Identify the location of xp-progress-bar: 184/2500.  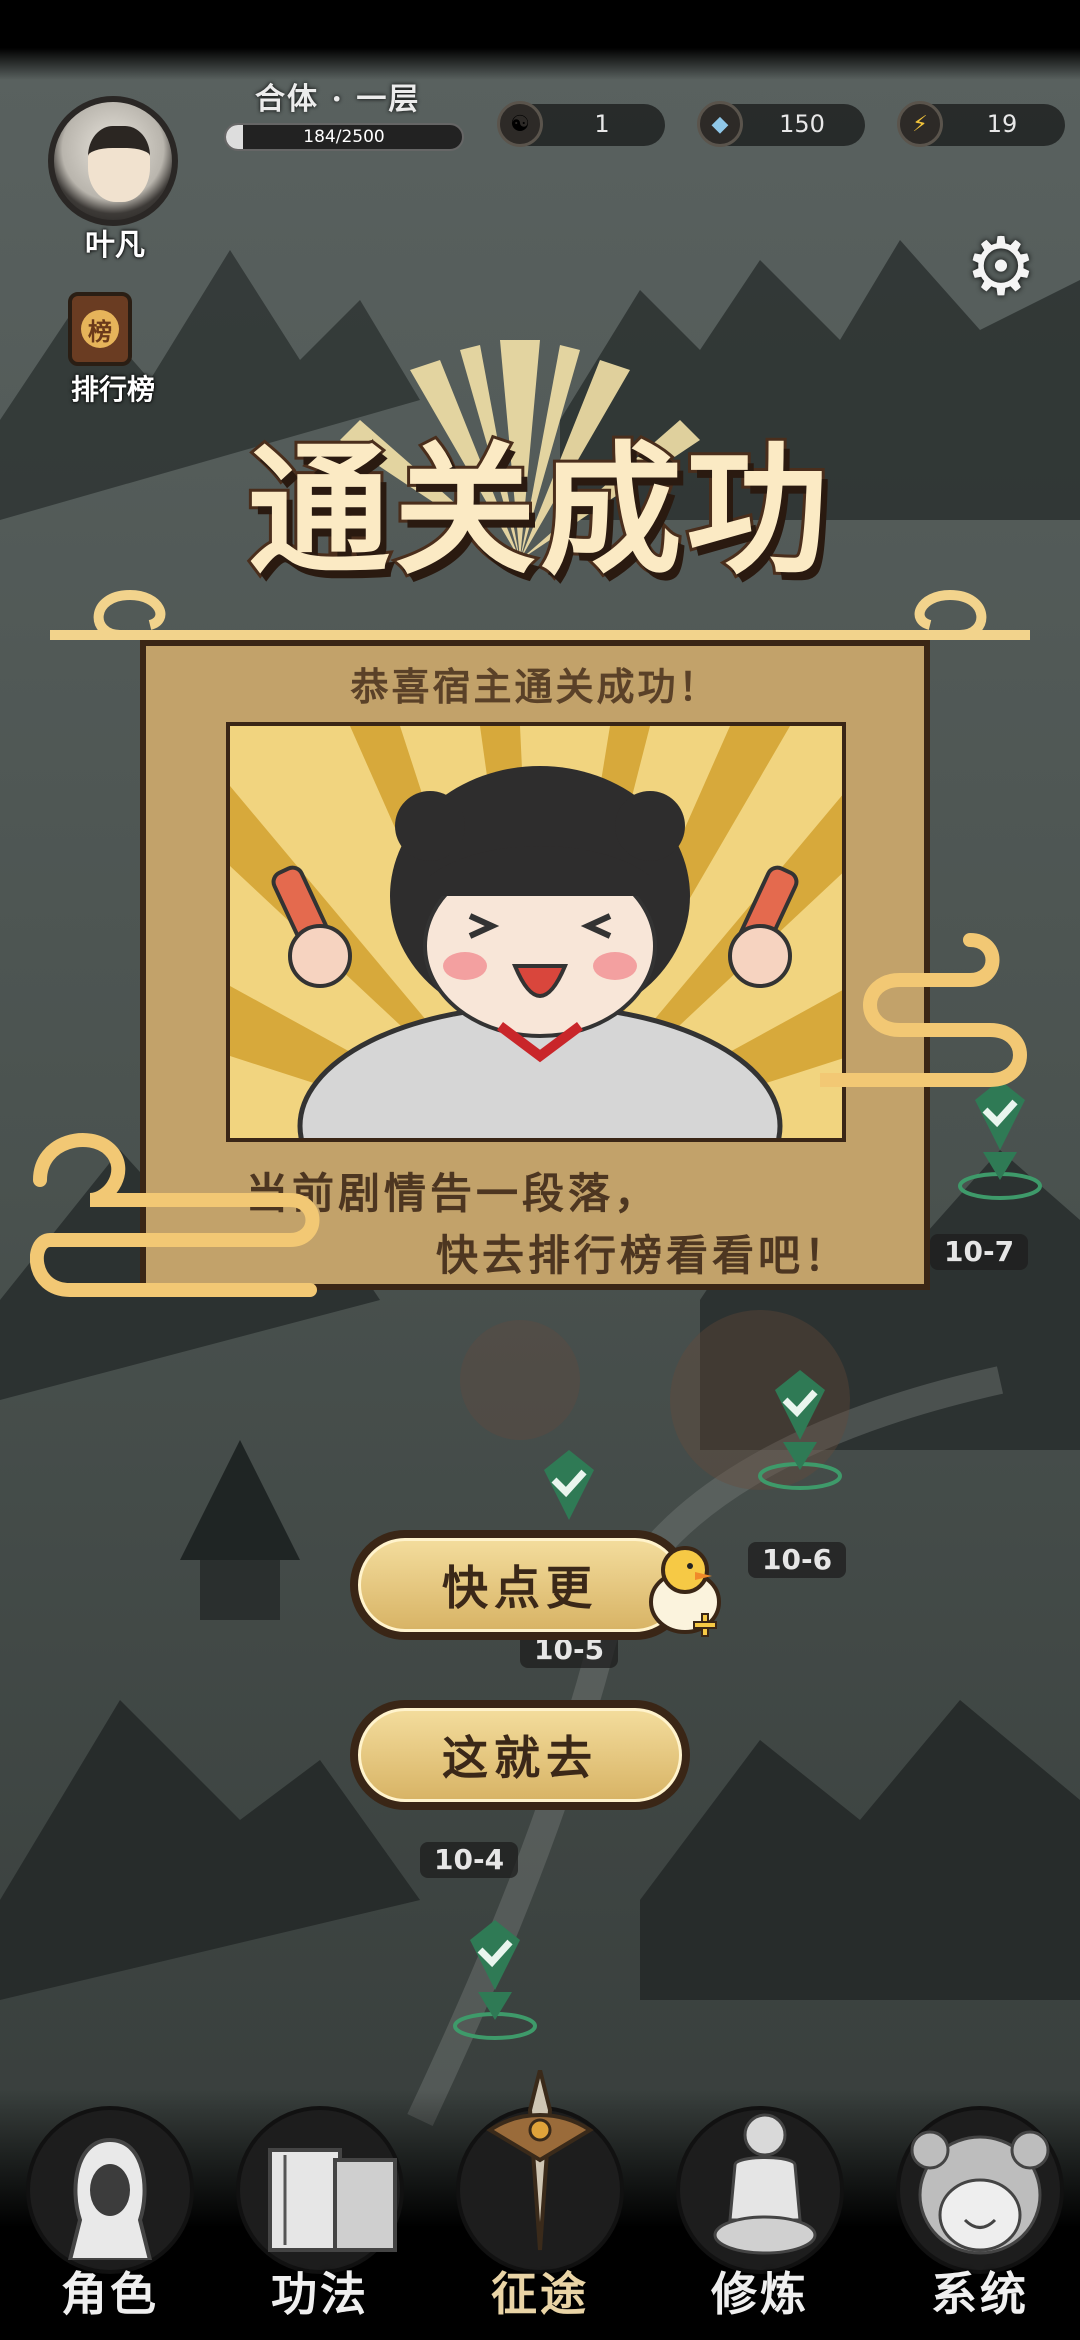
(344, 137).